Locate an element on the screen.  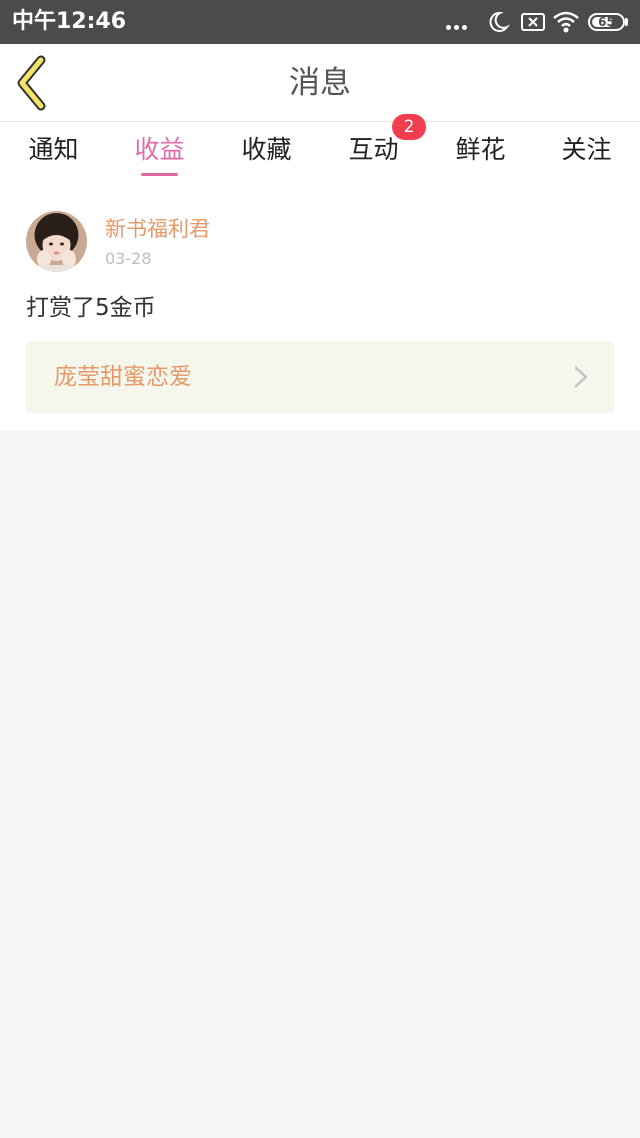
avatar is located at coordinates (56, 241).